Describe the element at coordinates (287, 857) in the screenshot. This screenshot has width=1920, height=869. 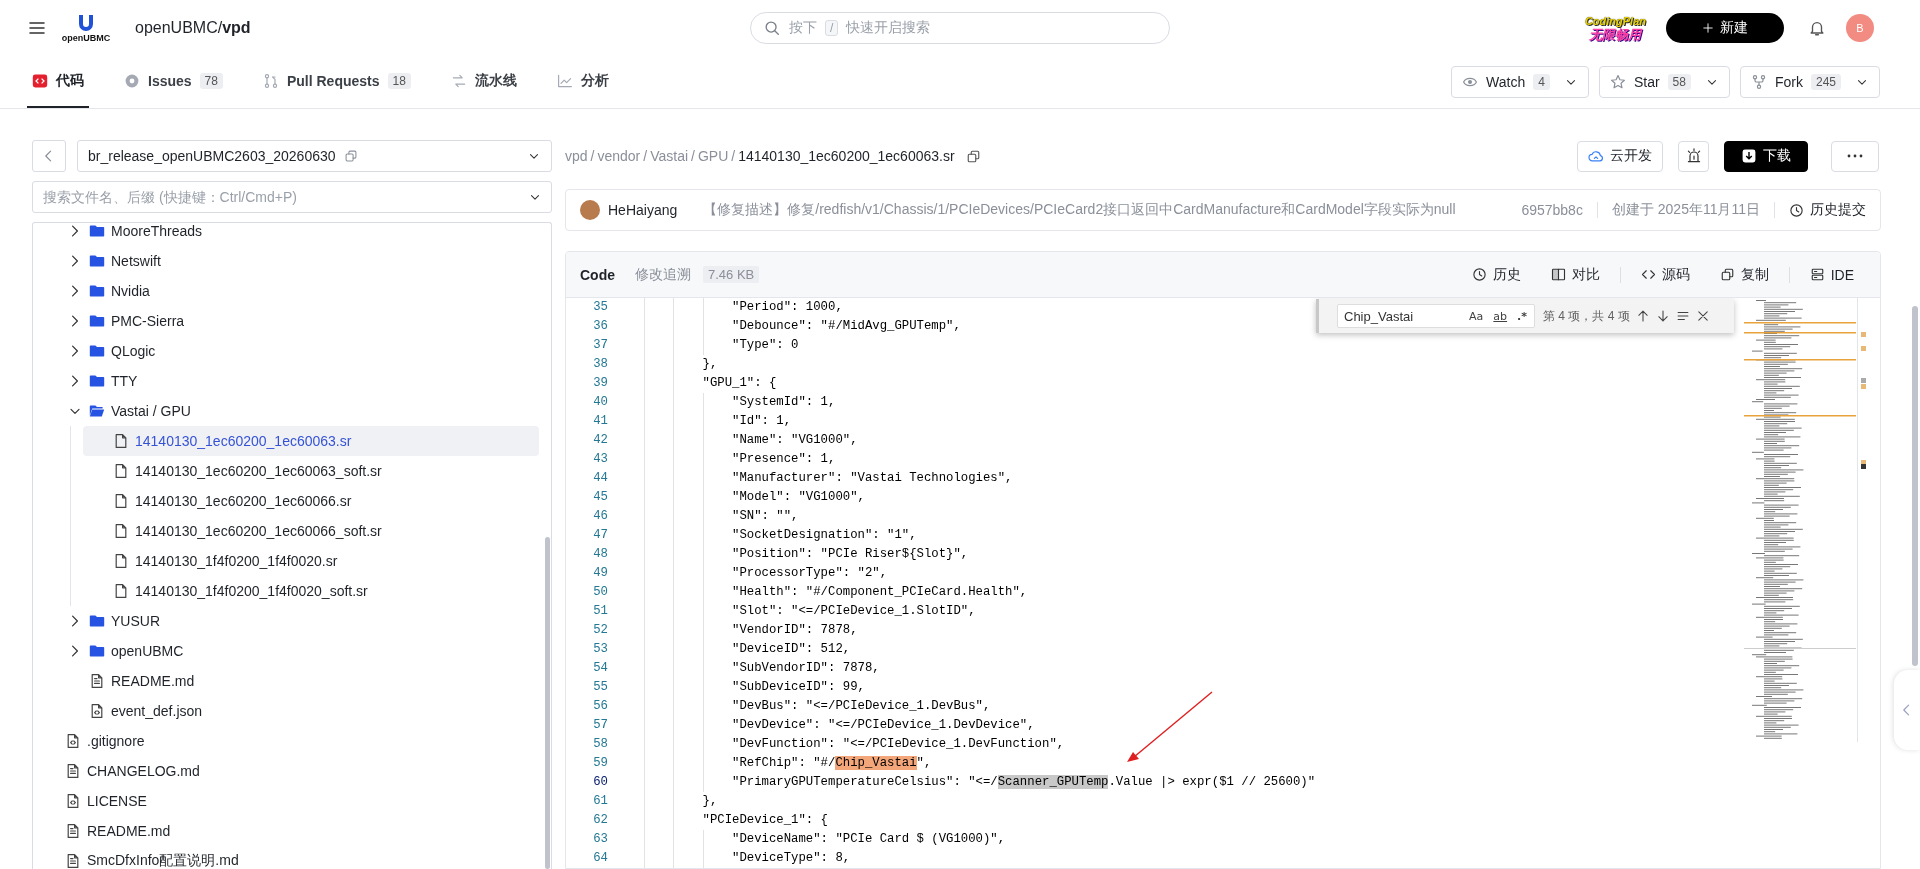
I see `file-item: SmcDfxInfo配置说明.md` at that location.